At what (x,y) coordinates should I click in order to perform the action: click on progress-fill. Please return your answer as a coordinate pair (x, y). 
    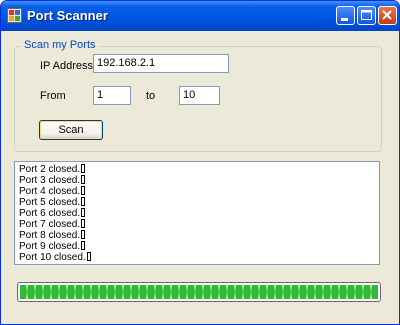
    Looking at the image, I should click on (199, 292).